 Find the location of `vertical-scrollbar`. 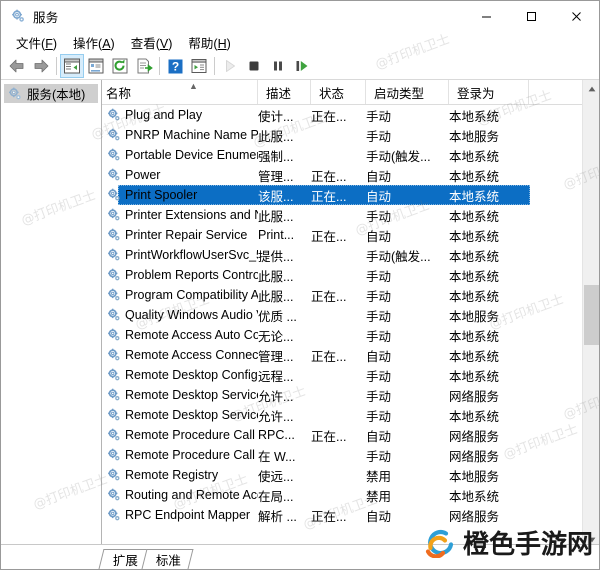

vertical-scrollbar is located at coordinates (590, 314).